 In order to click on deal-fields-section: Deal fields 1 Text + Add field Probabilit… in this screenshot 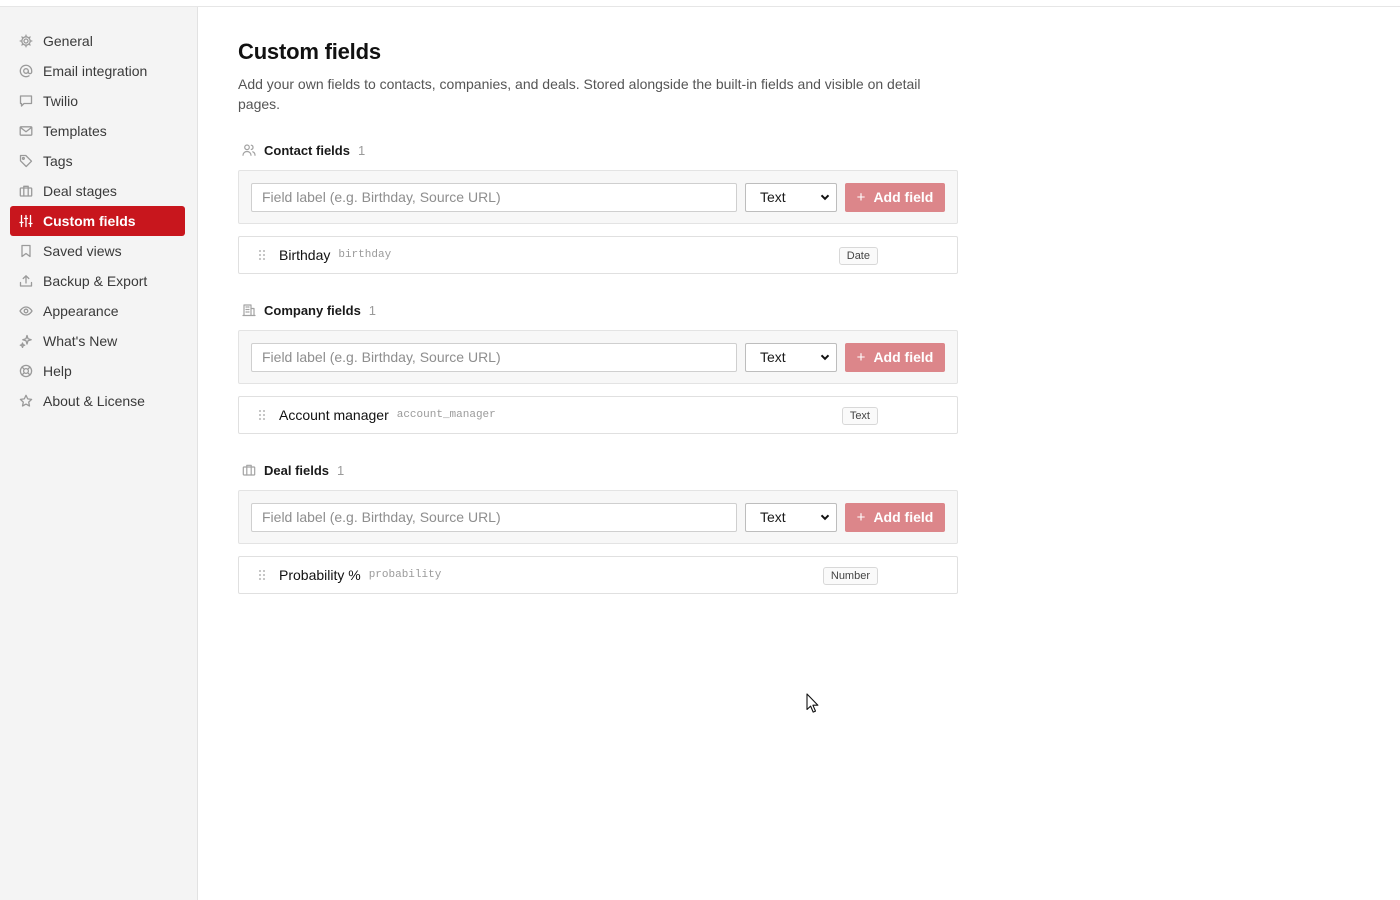, I will do `click(598, 527)`.